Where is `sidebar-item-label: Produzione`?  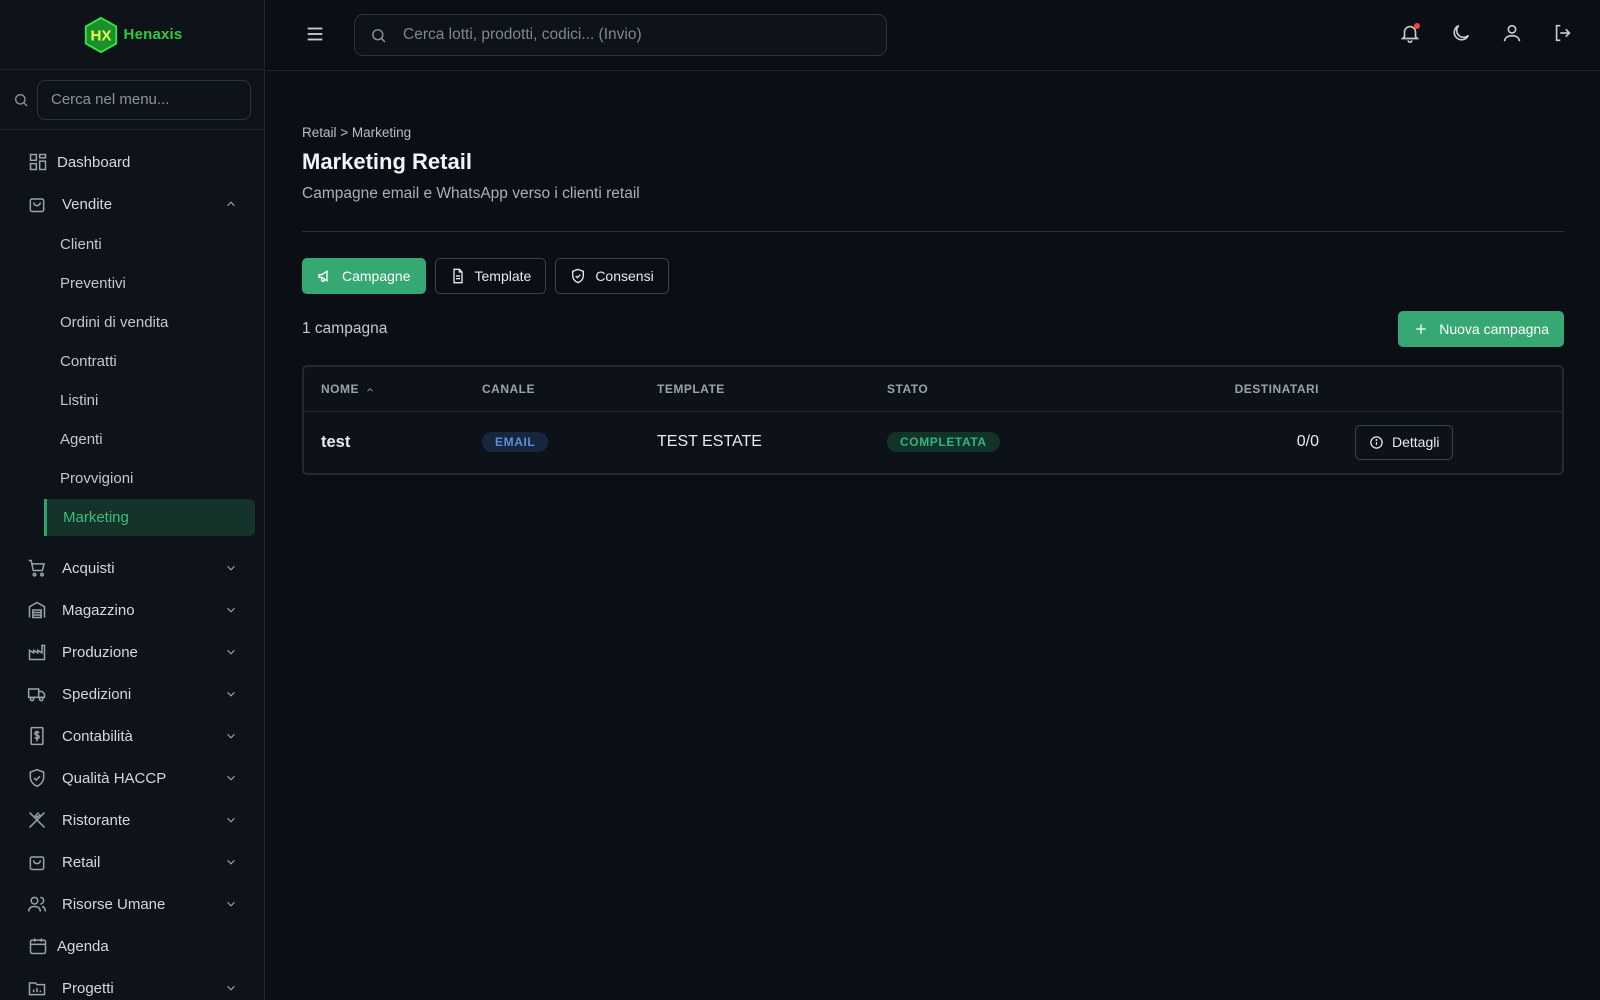
sidebar-item-label: Produzione is located at coordinates (100, 652).